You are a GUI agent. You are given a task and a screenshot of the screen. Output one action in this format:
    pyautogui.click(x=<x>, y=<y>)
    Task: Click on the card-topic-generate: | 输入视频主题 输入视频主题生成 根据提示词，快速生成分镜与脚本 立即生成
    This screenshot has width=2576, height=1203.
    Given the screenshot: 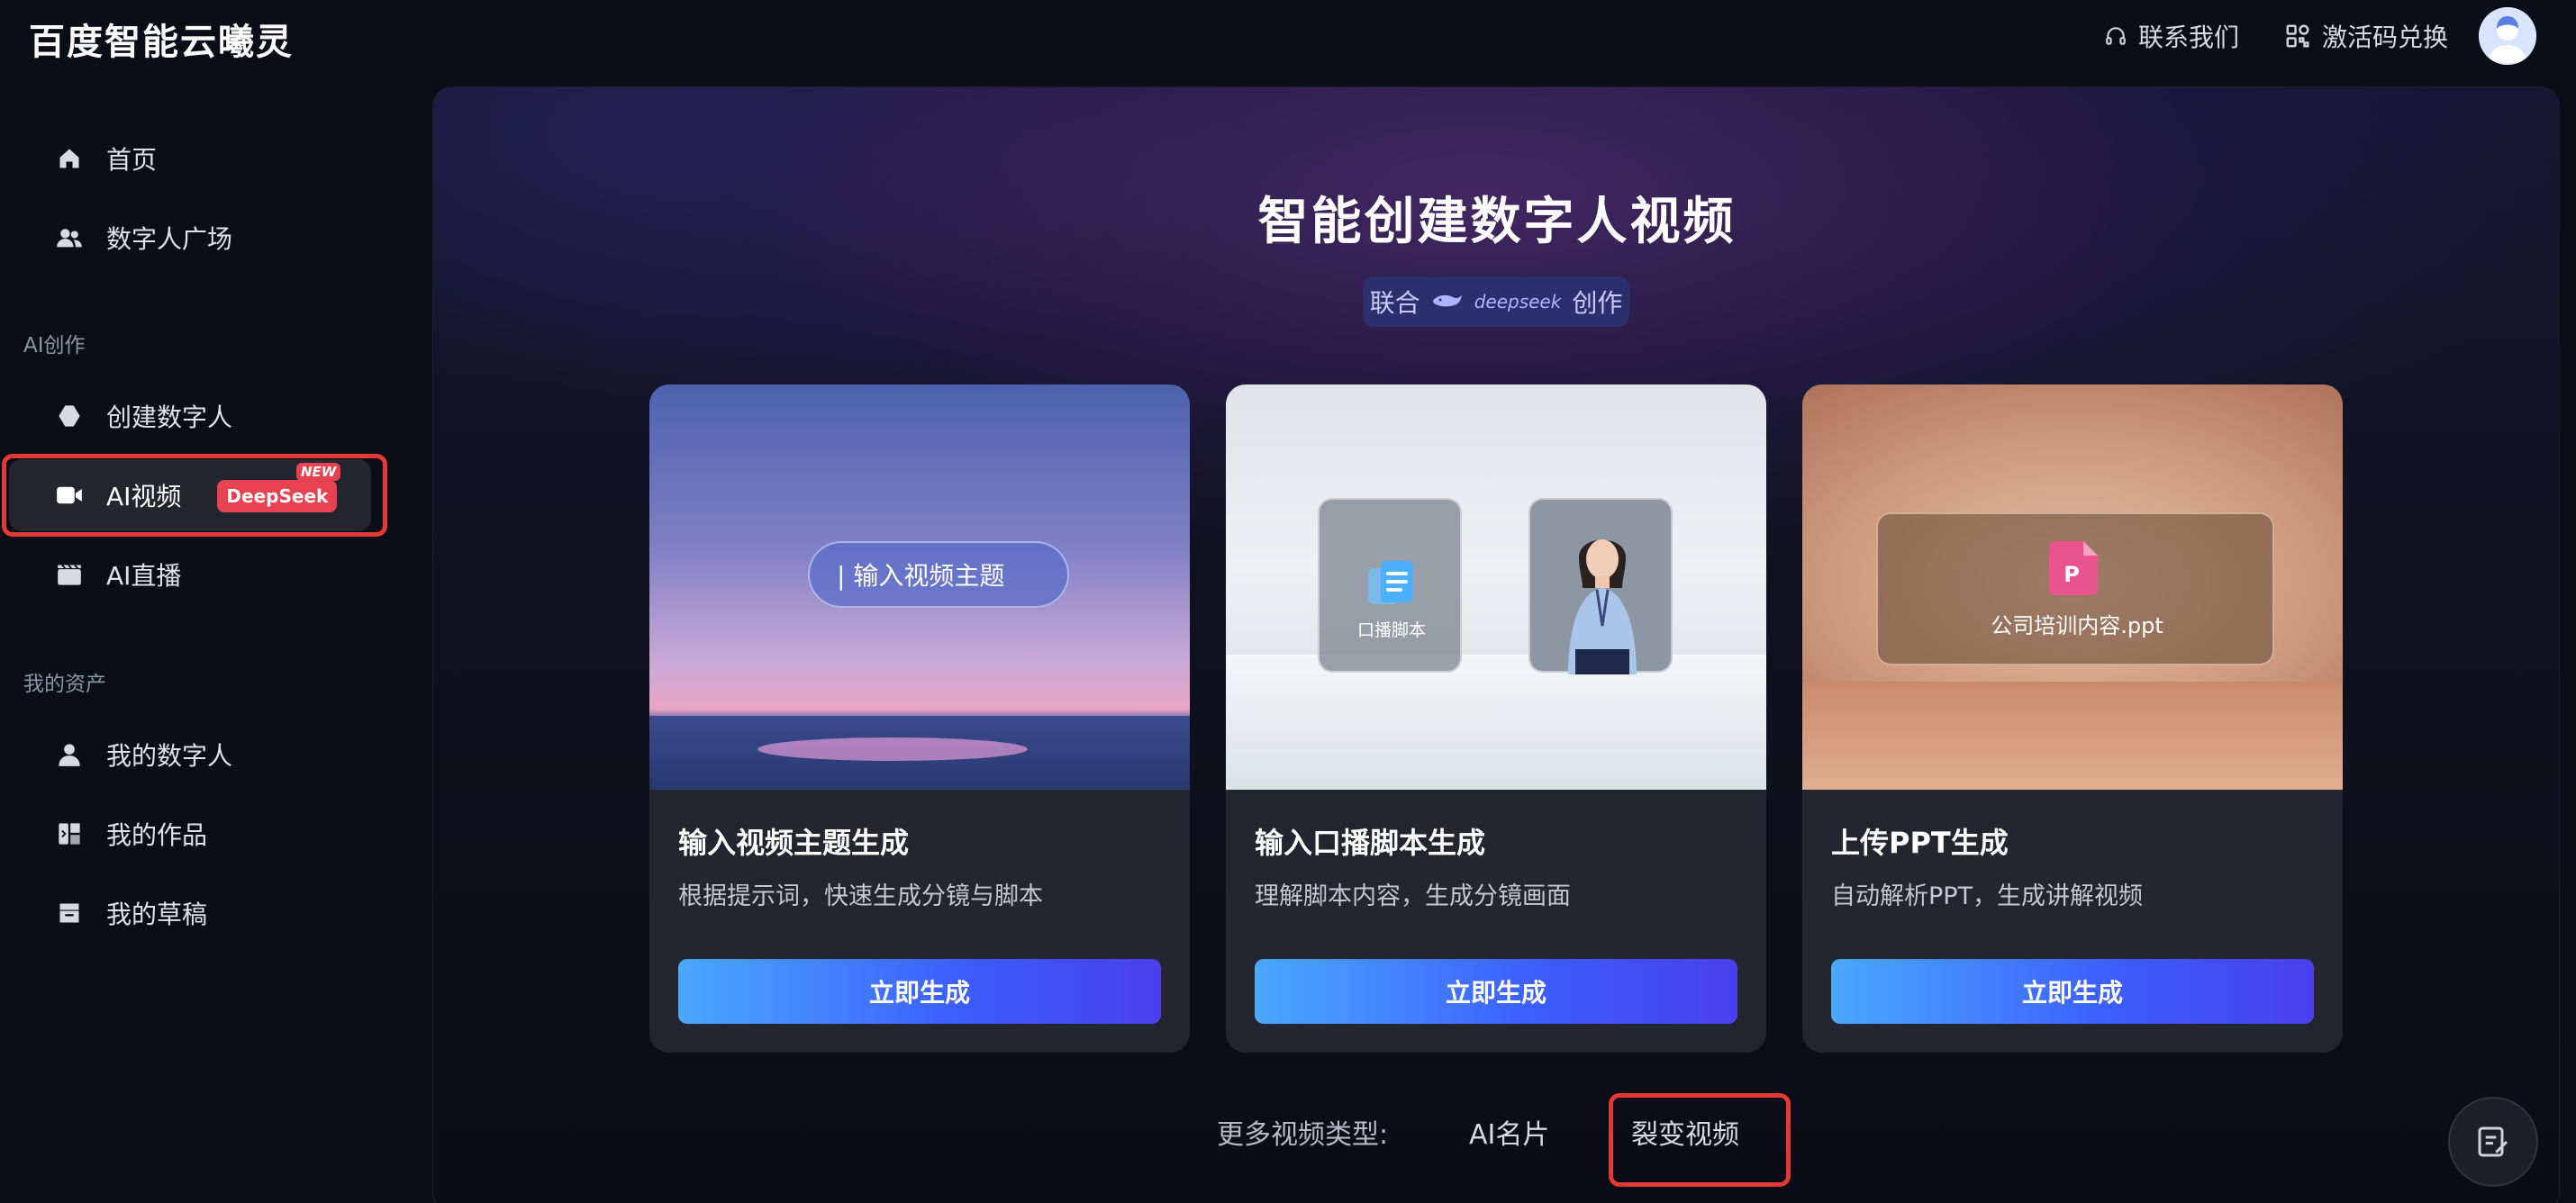 What is the action you would take?
    pyautogui.click(x=920, y=718)
    